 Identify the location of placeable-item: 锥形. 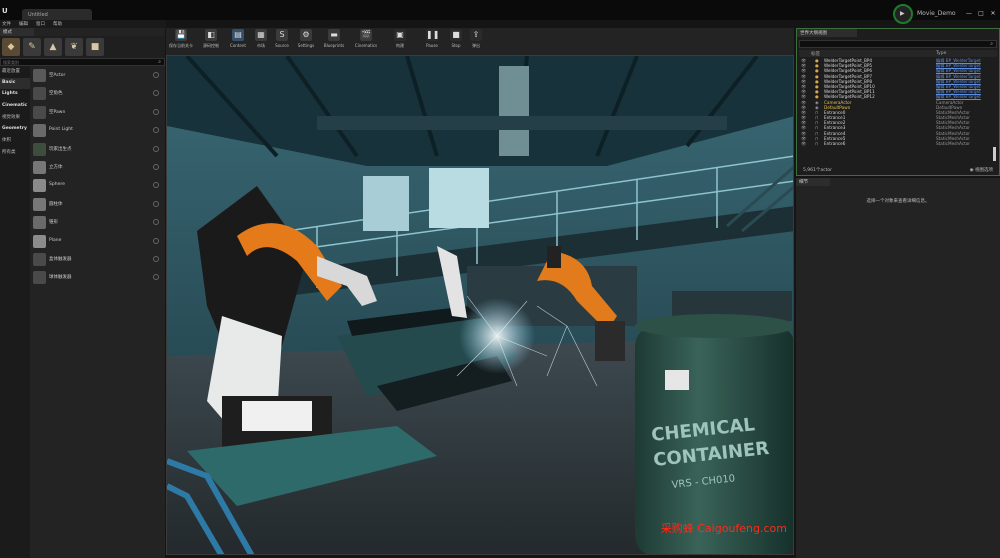
(97, 222).